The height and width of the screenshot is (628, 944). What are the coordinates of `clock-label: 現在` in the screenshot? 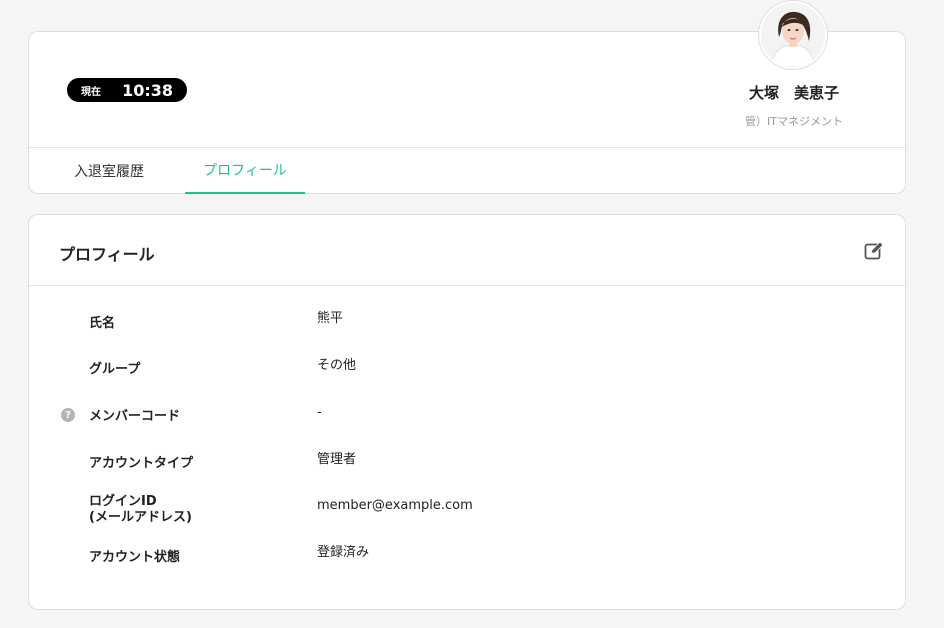 It's located at (91, 92).